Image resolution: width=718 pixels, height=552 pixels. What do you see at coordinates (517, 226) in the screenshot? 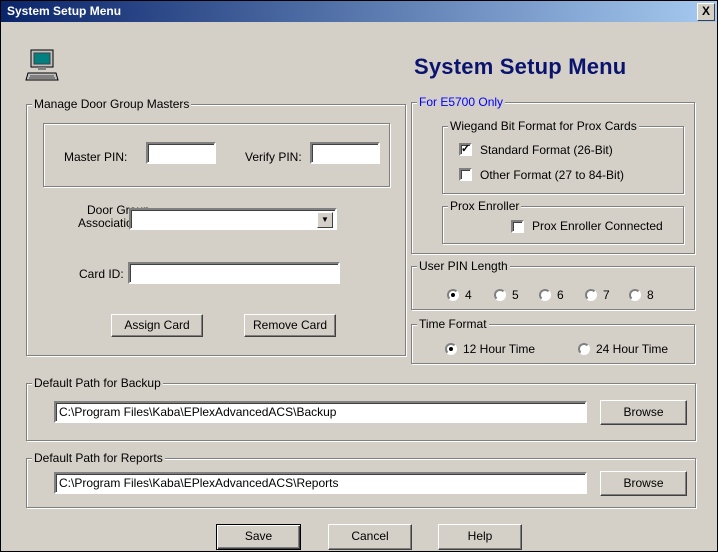
I see `prox-enroller-checkbox` at bounding box center [517, 226].